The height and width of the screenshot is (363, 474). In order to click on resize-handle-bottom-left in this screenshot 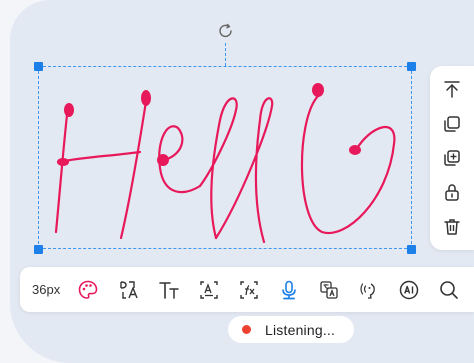, I will do `click(38, 249)`.